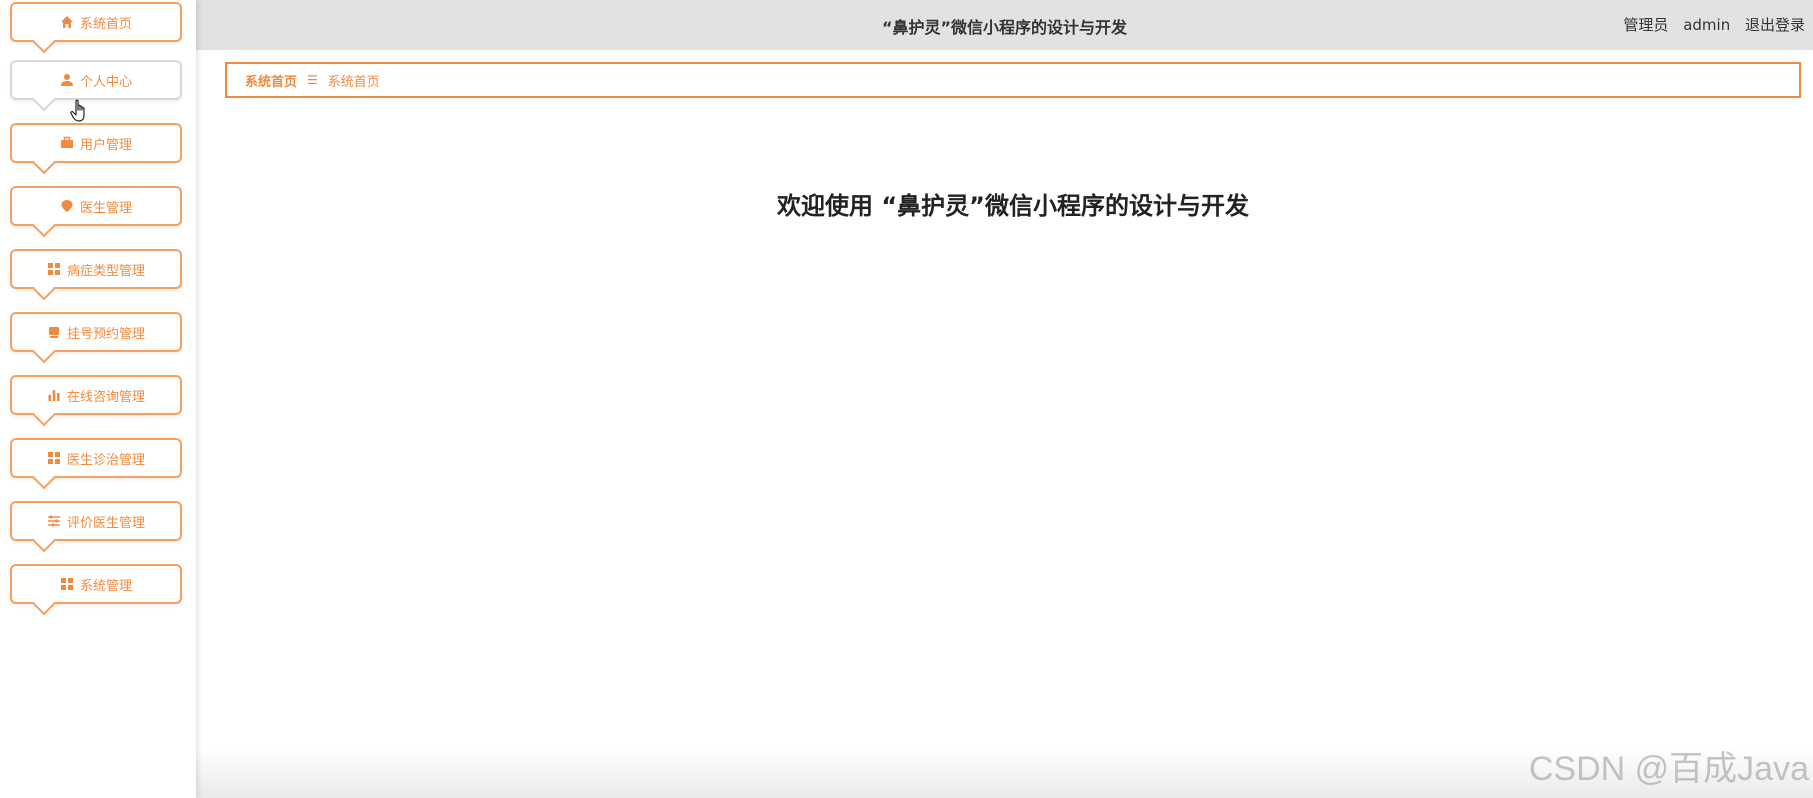 Image resolution: width=1813 pixels, height=798 pixels. I want to click on hand-cursor-icon, so click(80, 114).